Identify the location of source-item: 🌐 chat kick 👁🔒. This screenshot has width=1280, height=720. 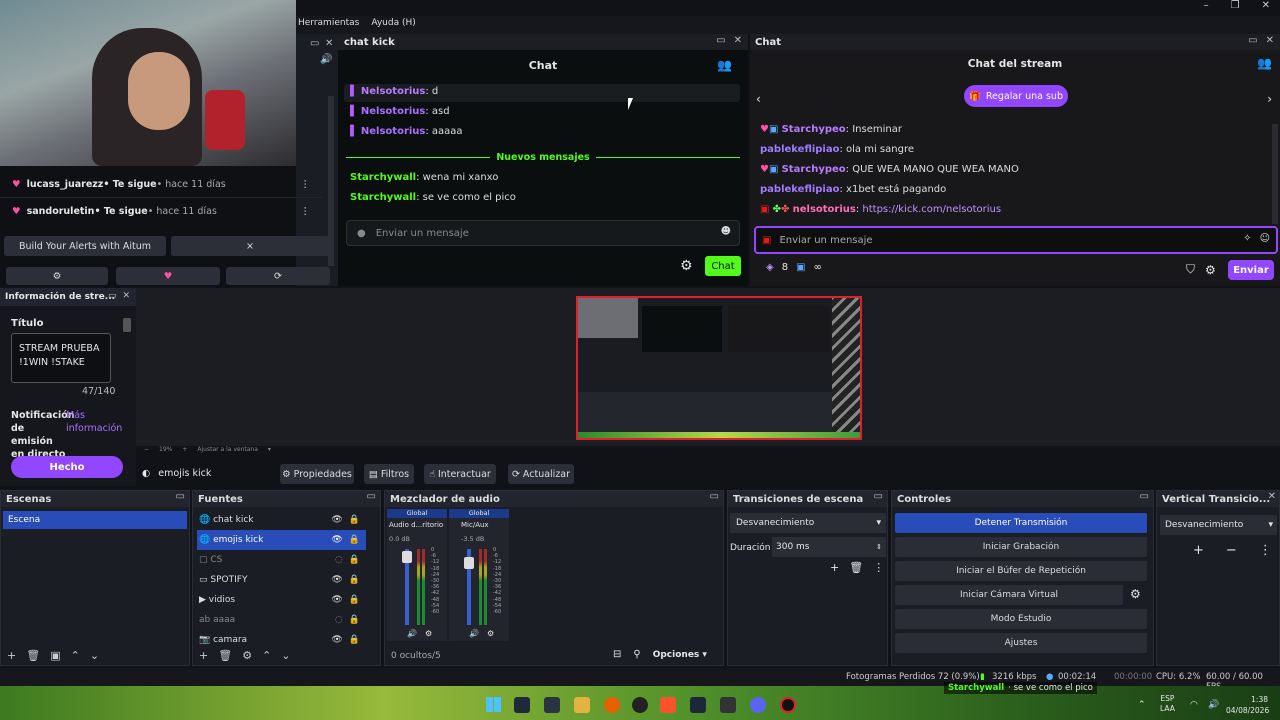
(281, 520).